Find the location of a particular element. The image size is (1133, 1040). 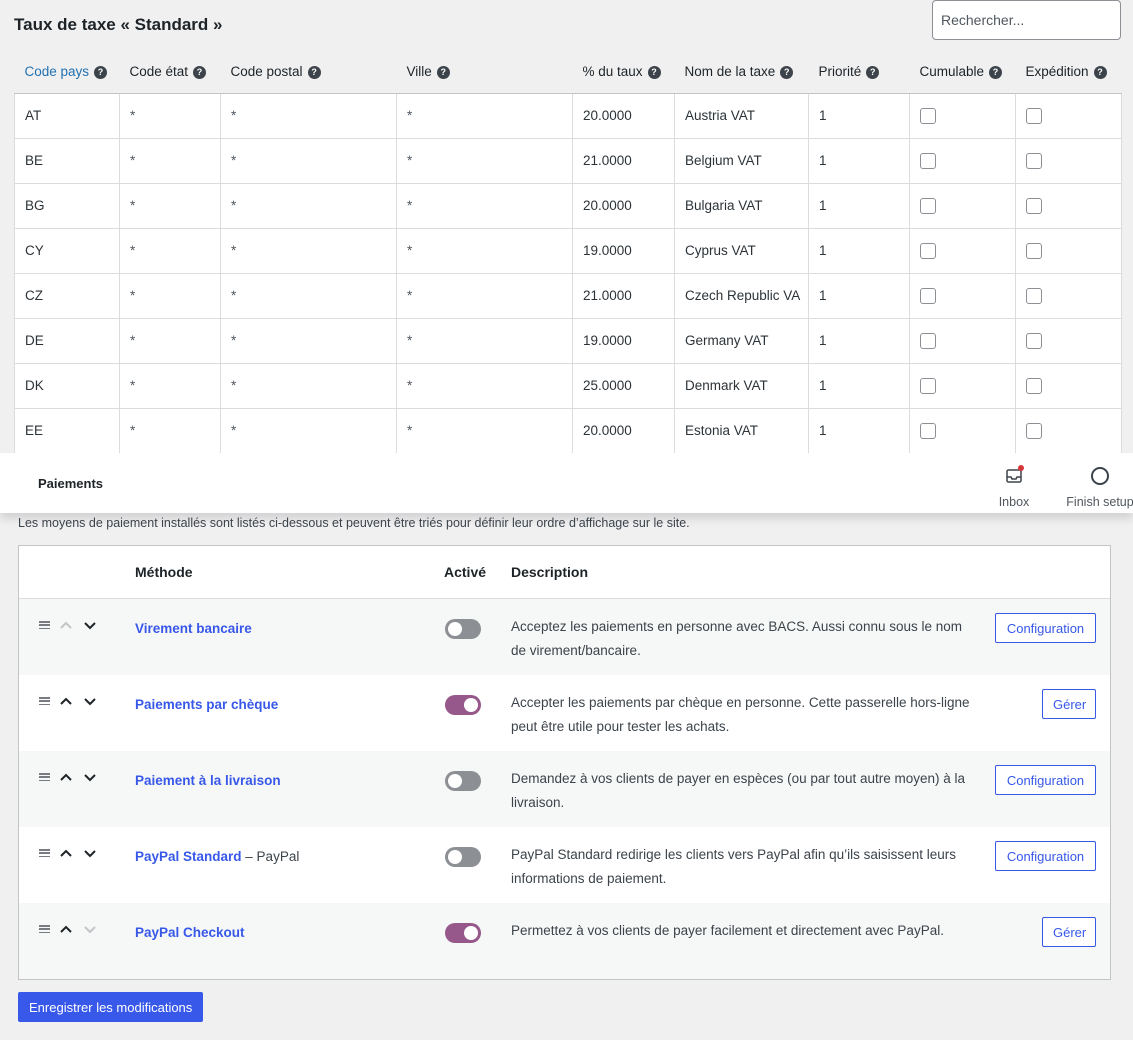

country-code-cell: AT is located at coordinates (67, 115).